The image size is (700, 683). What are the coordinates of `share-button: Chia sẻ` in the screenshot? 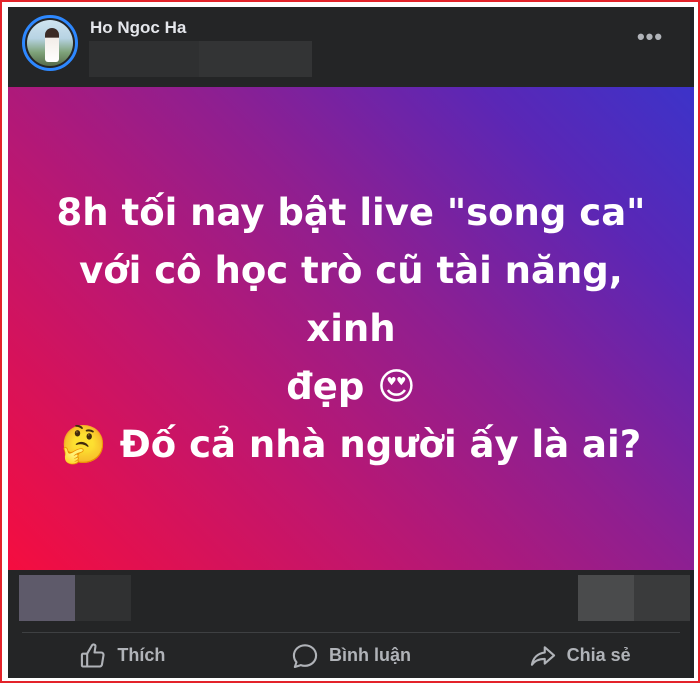 It's located at (579, 655).